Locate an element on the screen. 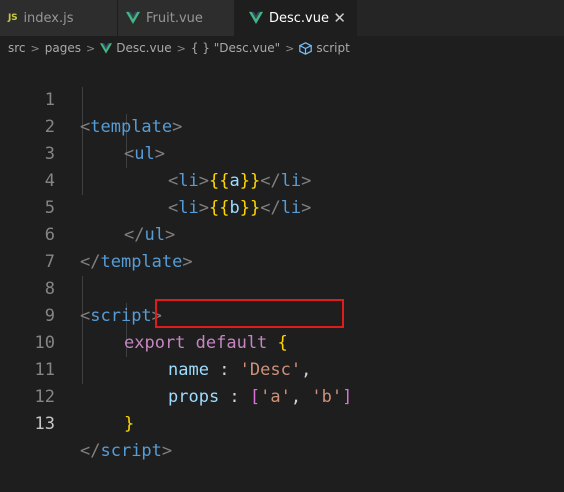  tab-label: Fruit.vue is located at coordinates (174, 18).